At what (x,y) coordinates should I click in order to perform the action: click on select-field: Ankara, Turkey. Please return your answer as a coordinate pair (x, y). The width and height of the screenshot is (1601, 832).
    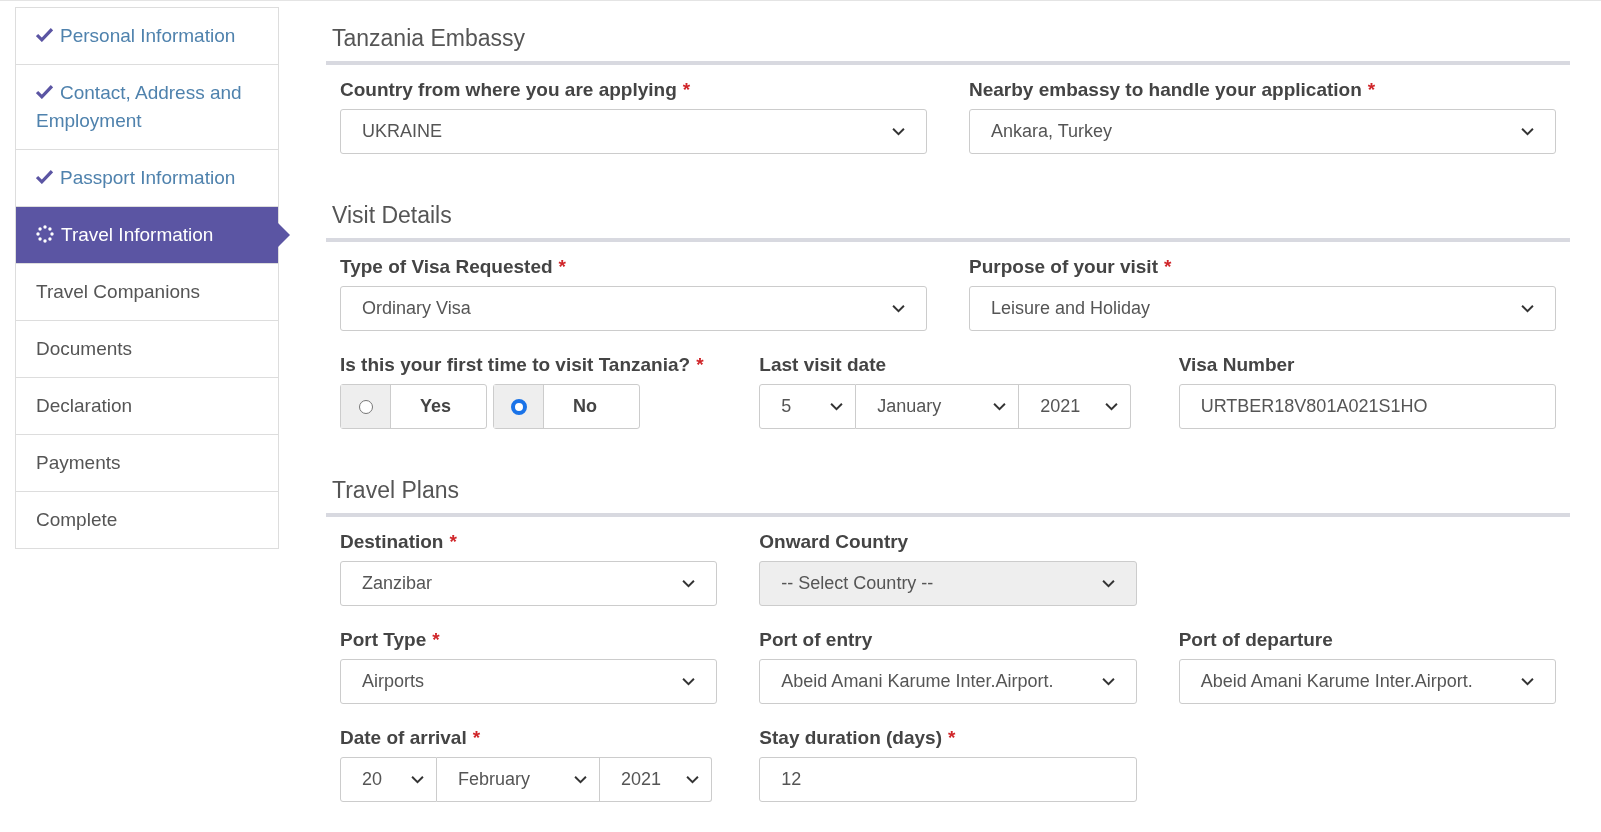
    Looking at the image, I should click on (1262, 131).